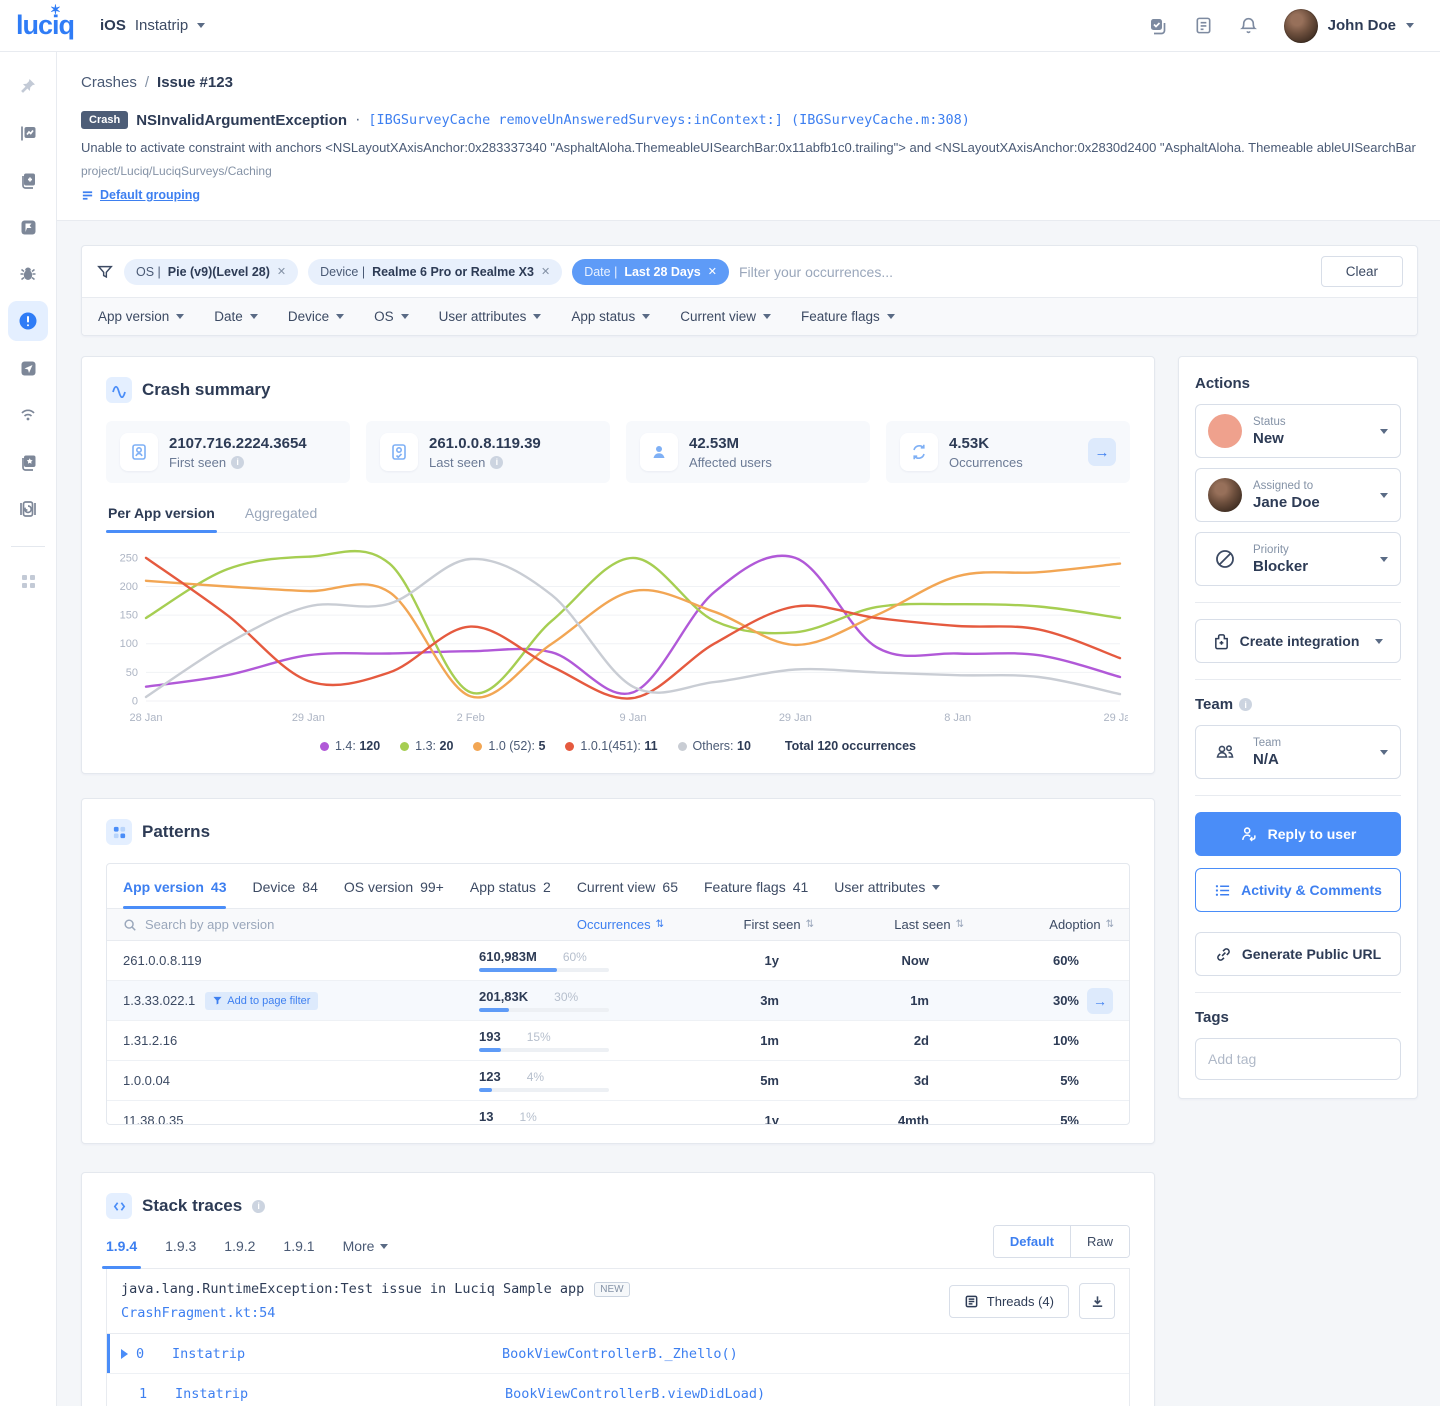 Image resolution: width=1440 pixels, height=1406 pixels. What do you see at coordinates (618, 1354) in the screenshot?
I see `stack-frame: 0 Instatrip BookViewControllerB._Zhello()` at bounding box center [618, 1354].